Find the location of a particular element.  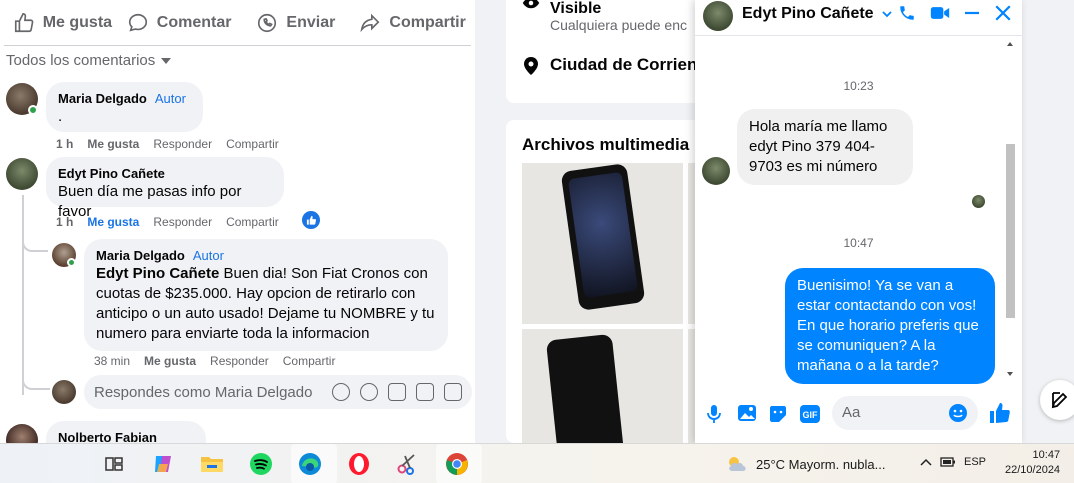

svg-text: GIF is located at coordinates (811, 415).